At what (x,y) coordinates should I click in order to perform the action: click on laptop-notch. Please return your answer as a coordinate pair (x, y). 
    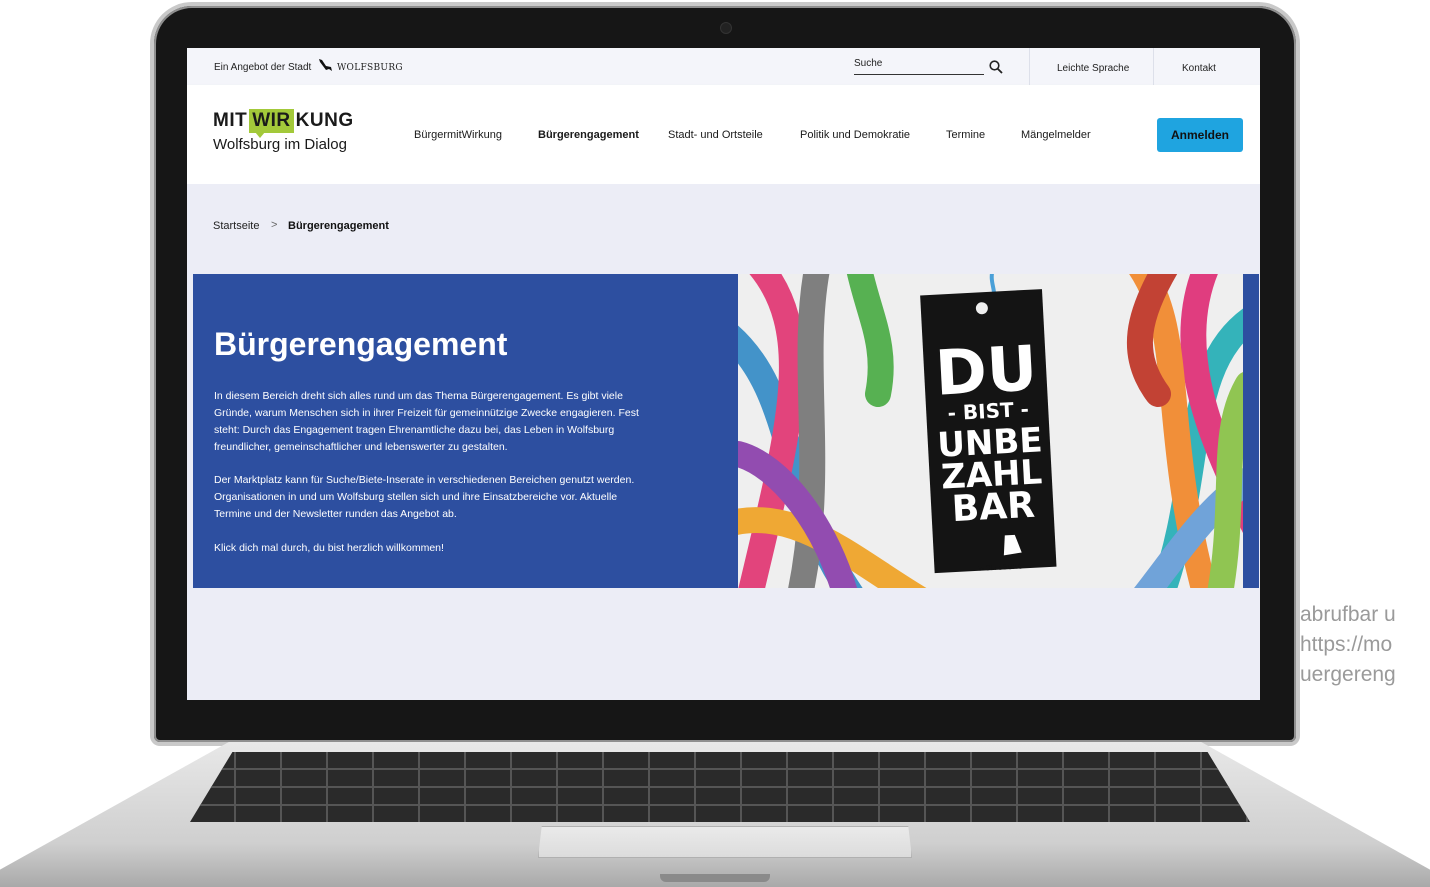
    Looking at the image, I should click on (715, 878).